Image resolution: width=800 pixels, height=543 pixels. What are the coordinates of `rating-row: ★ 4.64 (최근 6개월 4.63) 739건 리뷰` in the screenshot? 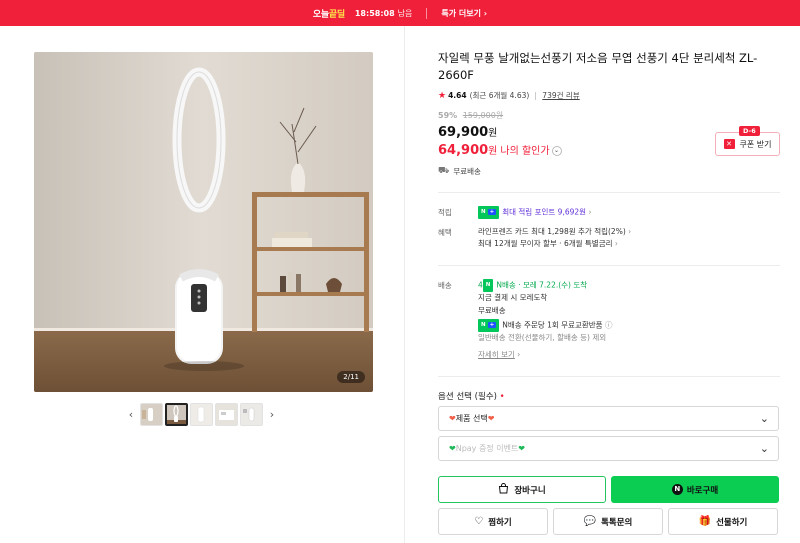 It's located at (509, 95).